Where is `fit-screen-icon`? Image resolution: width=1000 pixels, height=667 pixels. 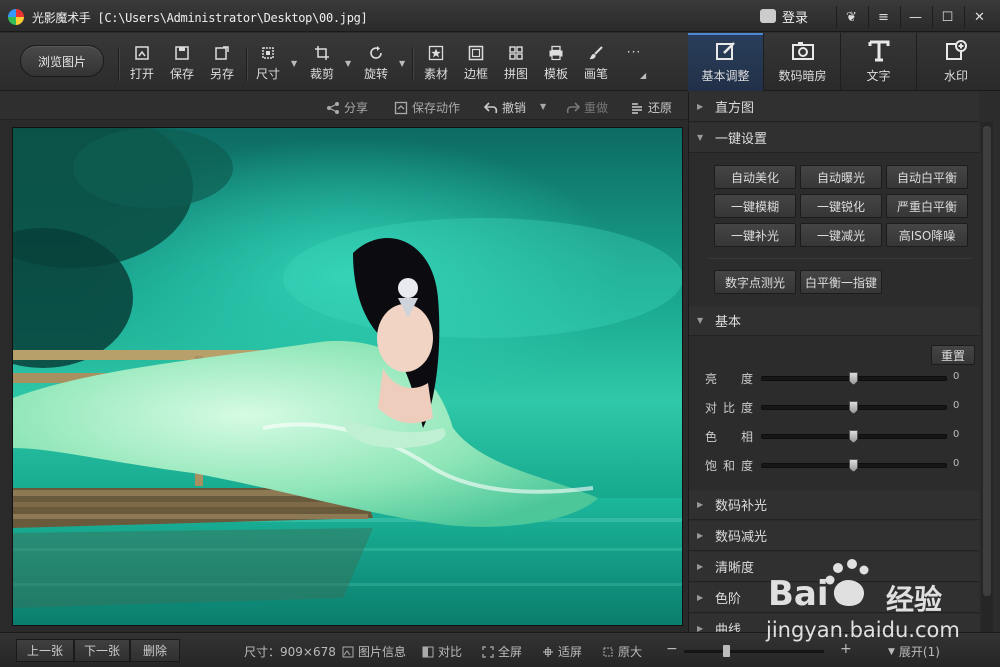 fit-screen-icon is located at coordinates (548, 651).